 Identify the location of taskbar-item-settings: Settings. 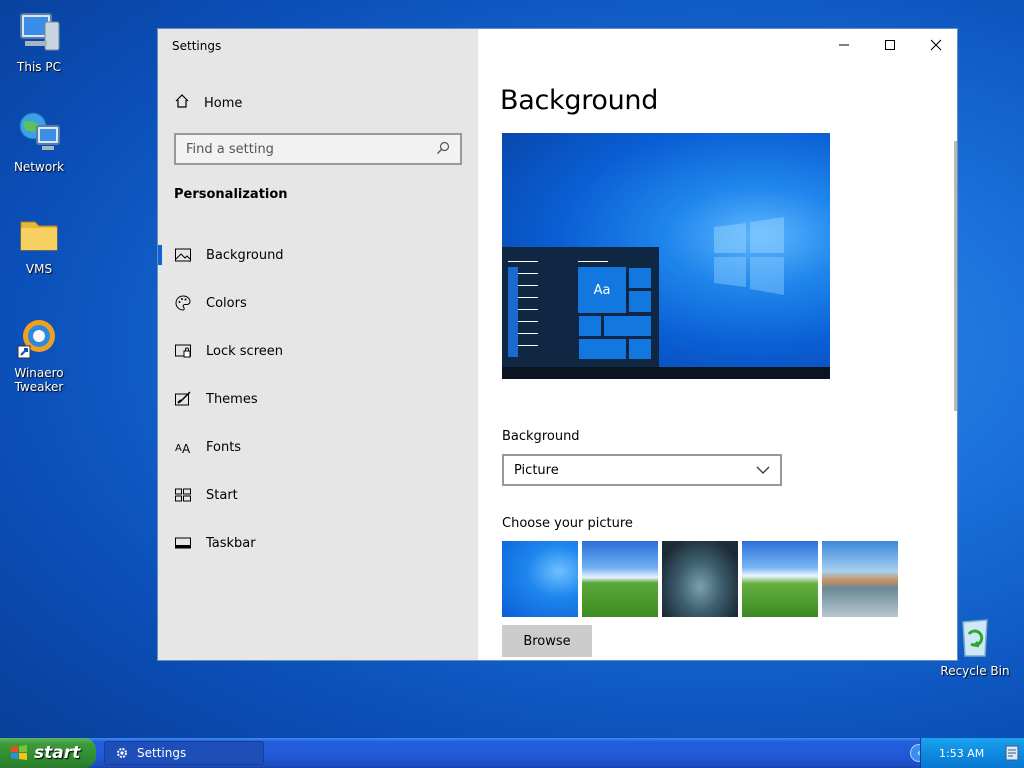
(184, 753).